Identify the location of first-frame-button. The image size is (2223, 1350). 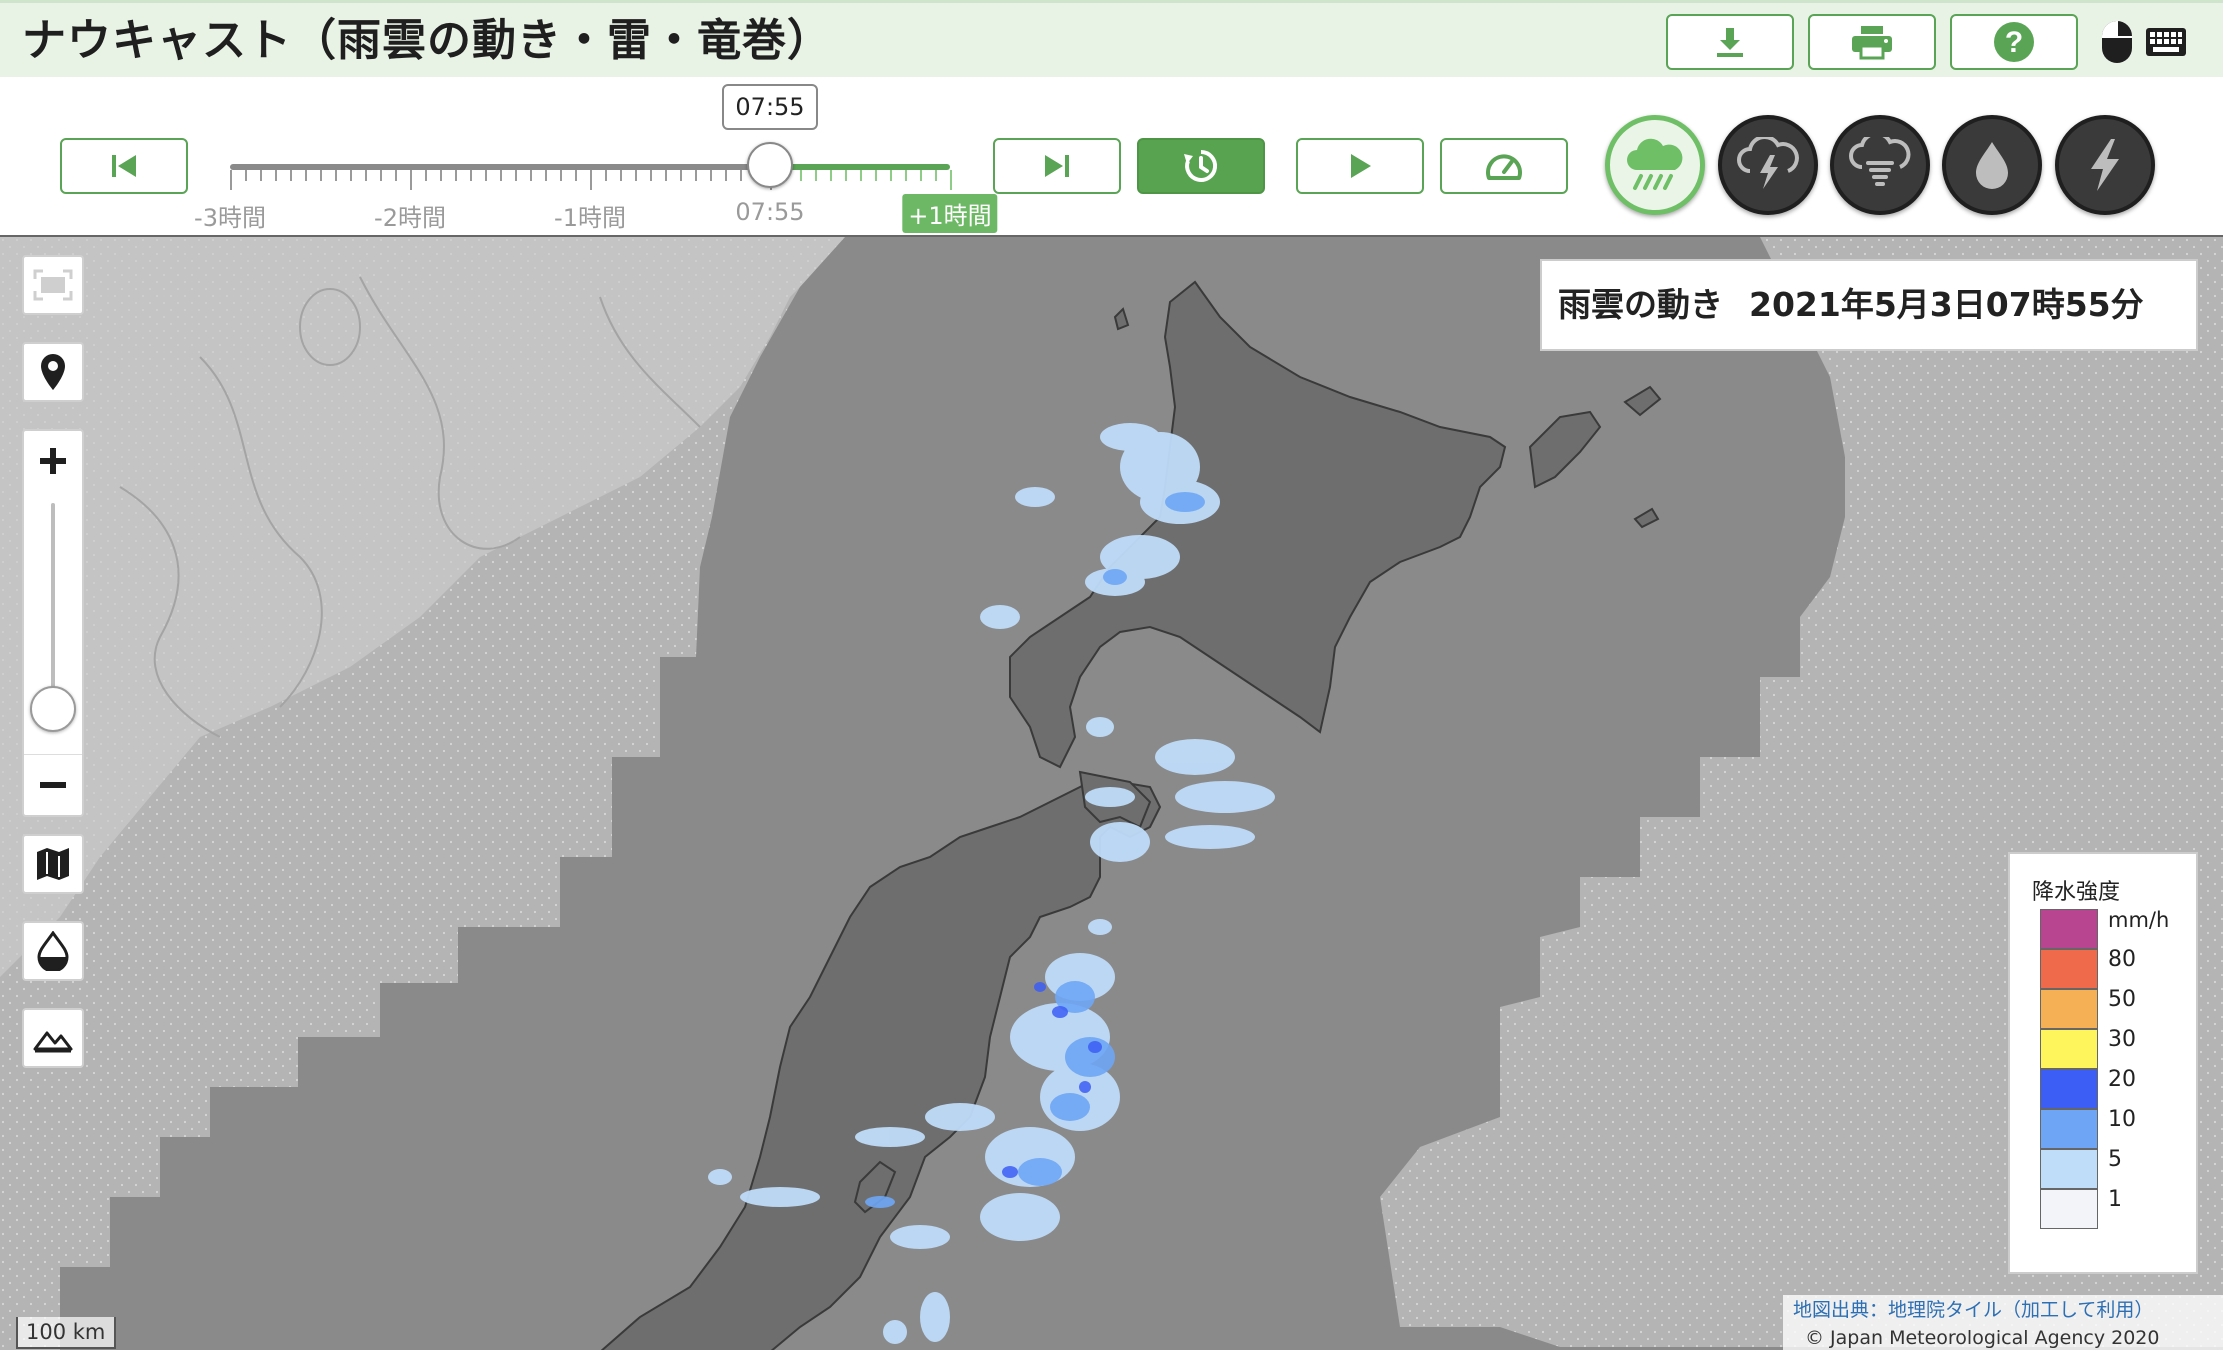
(124, 166).